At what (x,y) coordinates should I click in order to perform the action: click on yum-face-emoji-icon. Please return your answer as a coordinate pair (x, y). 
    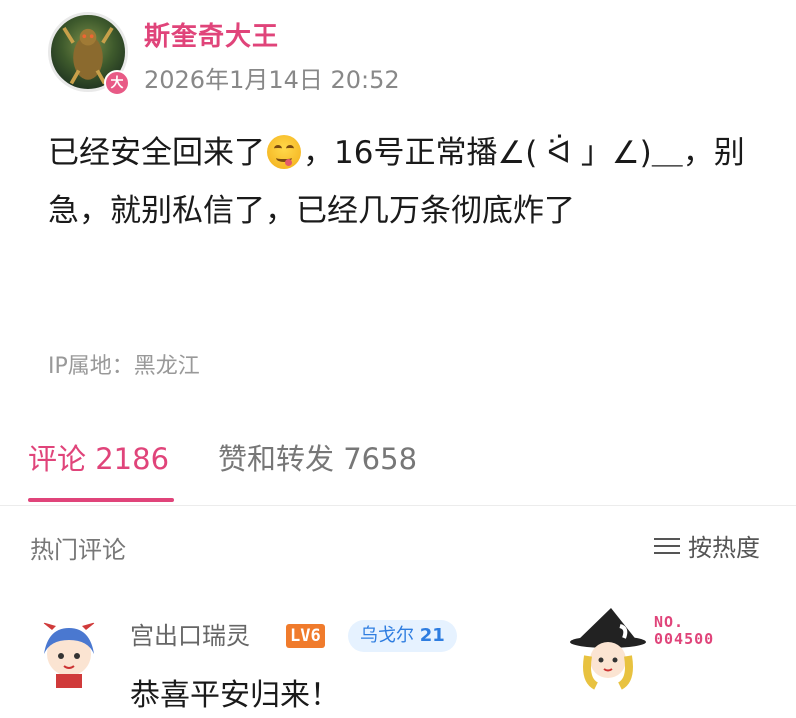
    Looking at the image, I should click on (284, 152).